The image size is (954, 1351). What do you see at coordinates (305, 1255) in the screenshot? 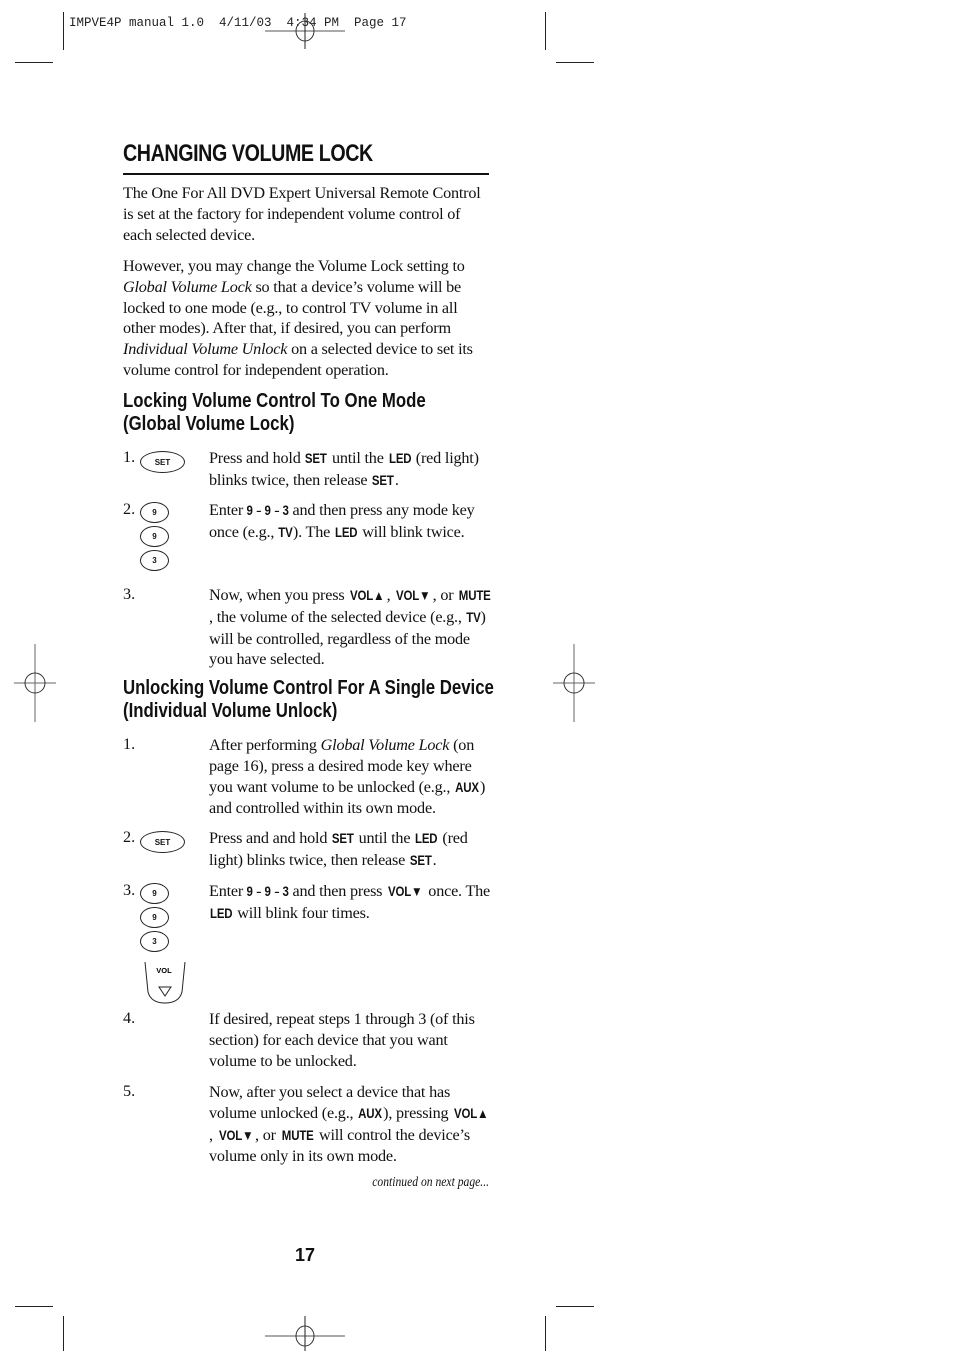
I see `page-number: 17` at bounding box center [305, 1255].